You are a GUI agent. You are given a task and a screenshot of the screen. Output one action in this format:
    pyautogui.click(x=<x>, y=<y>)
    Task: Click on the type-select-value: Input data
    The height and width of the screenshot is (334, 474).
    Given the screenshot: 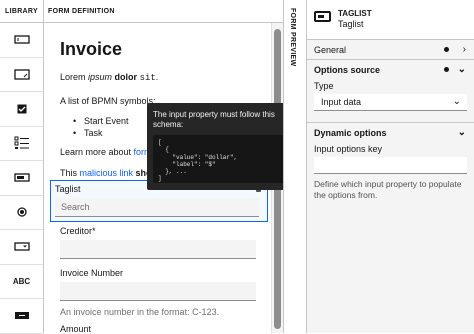 What is the action you would take?
    pyautogui.click(x=341, y=102)
    